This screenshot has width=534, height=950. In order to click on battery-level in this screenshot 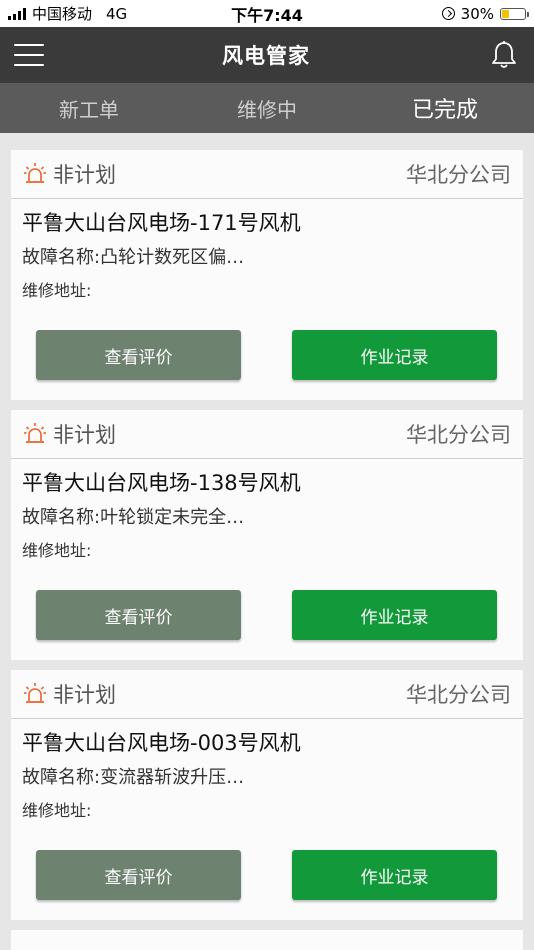, I will do `click(505, 13)`.